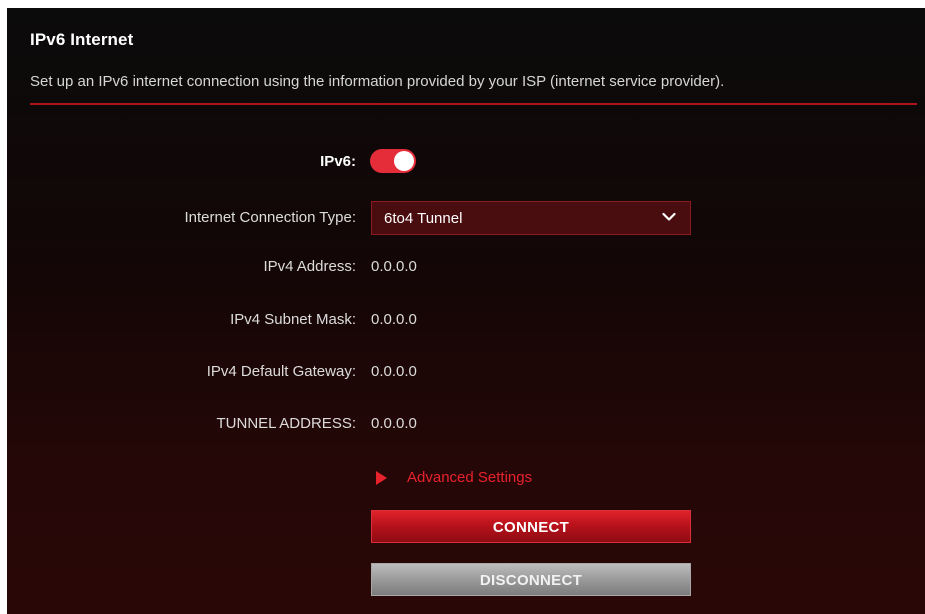 Image resolution: width=925 pixels, height=614 pixels. I want to click on divider, so click(473, 104).